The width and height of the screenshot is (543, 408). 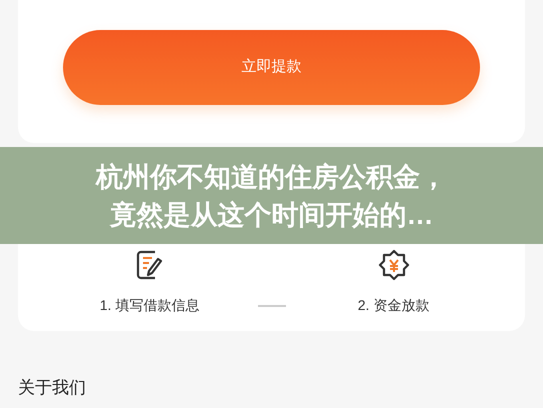 I want to click on withdraw-button: 立即提款, so click(x=271, y=67).